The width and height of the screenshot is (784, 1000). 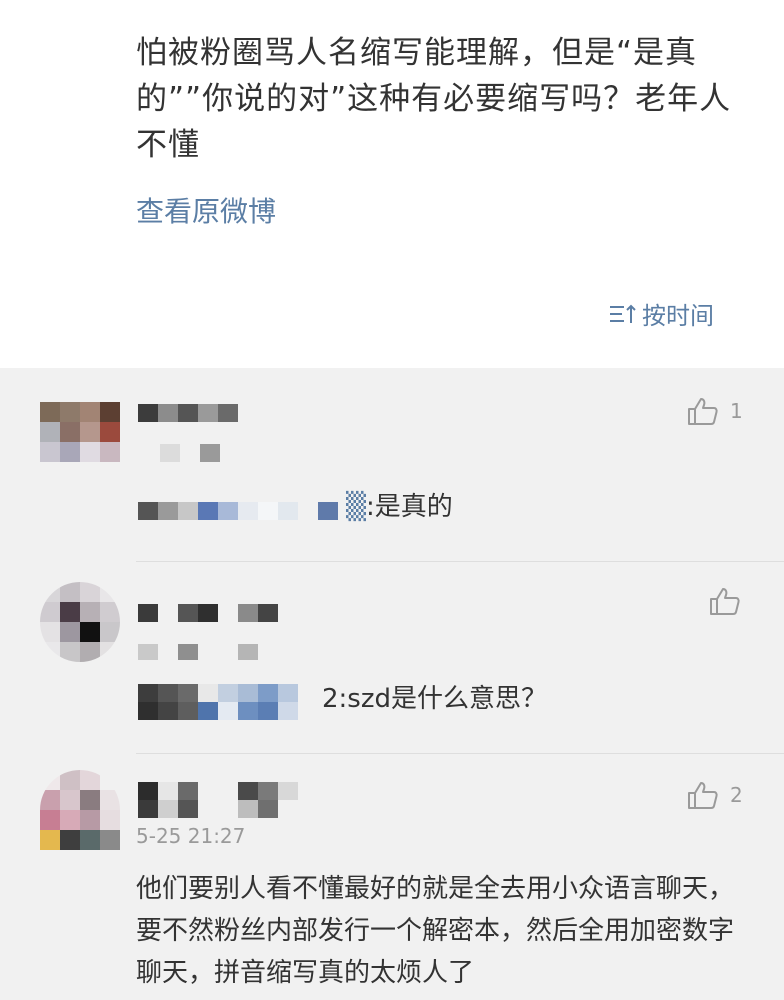 I want to click on like-button: 2, so click(x=714, y=795).